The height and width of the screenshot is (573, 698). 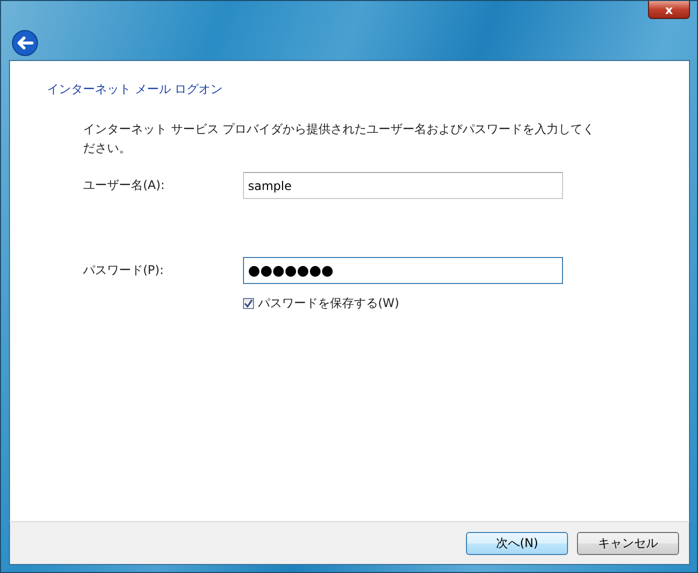 What do you see at coordinates (135, 89) in the screenshot?
I see `page-heading: インターネット メール ログオン` at bounding box center [135, 89].